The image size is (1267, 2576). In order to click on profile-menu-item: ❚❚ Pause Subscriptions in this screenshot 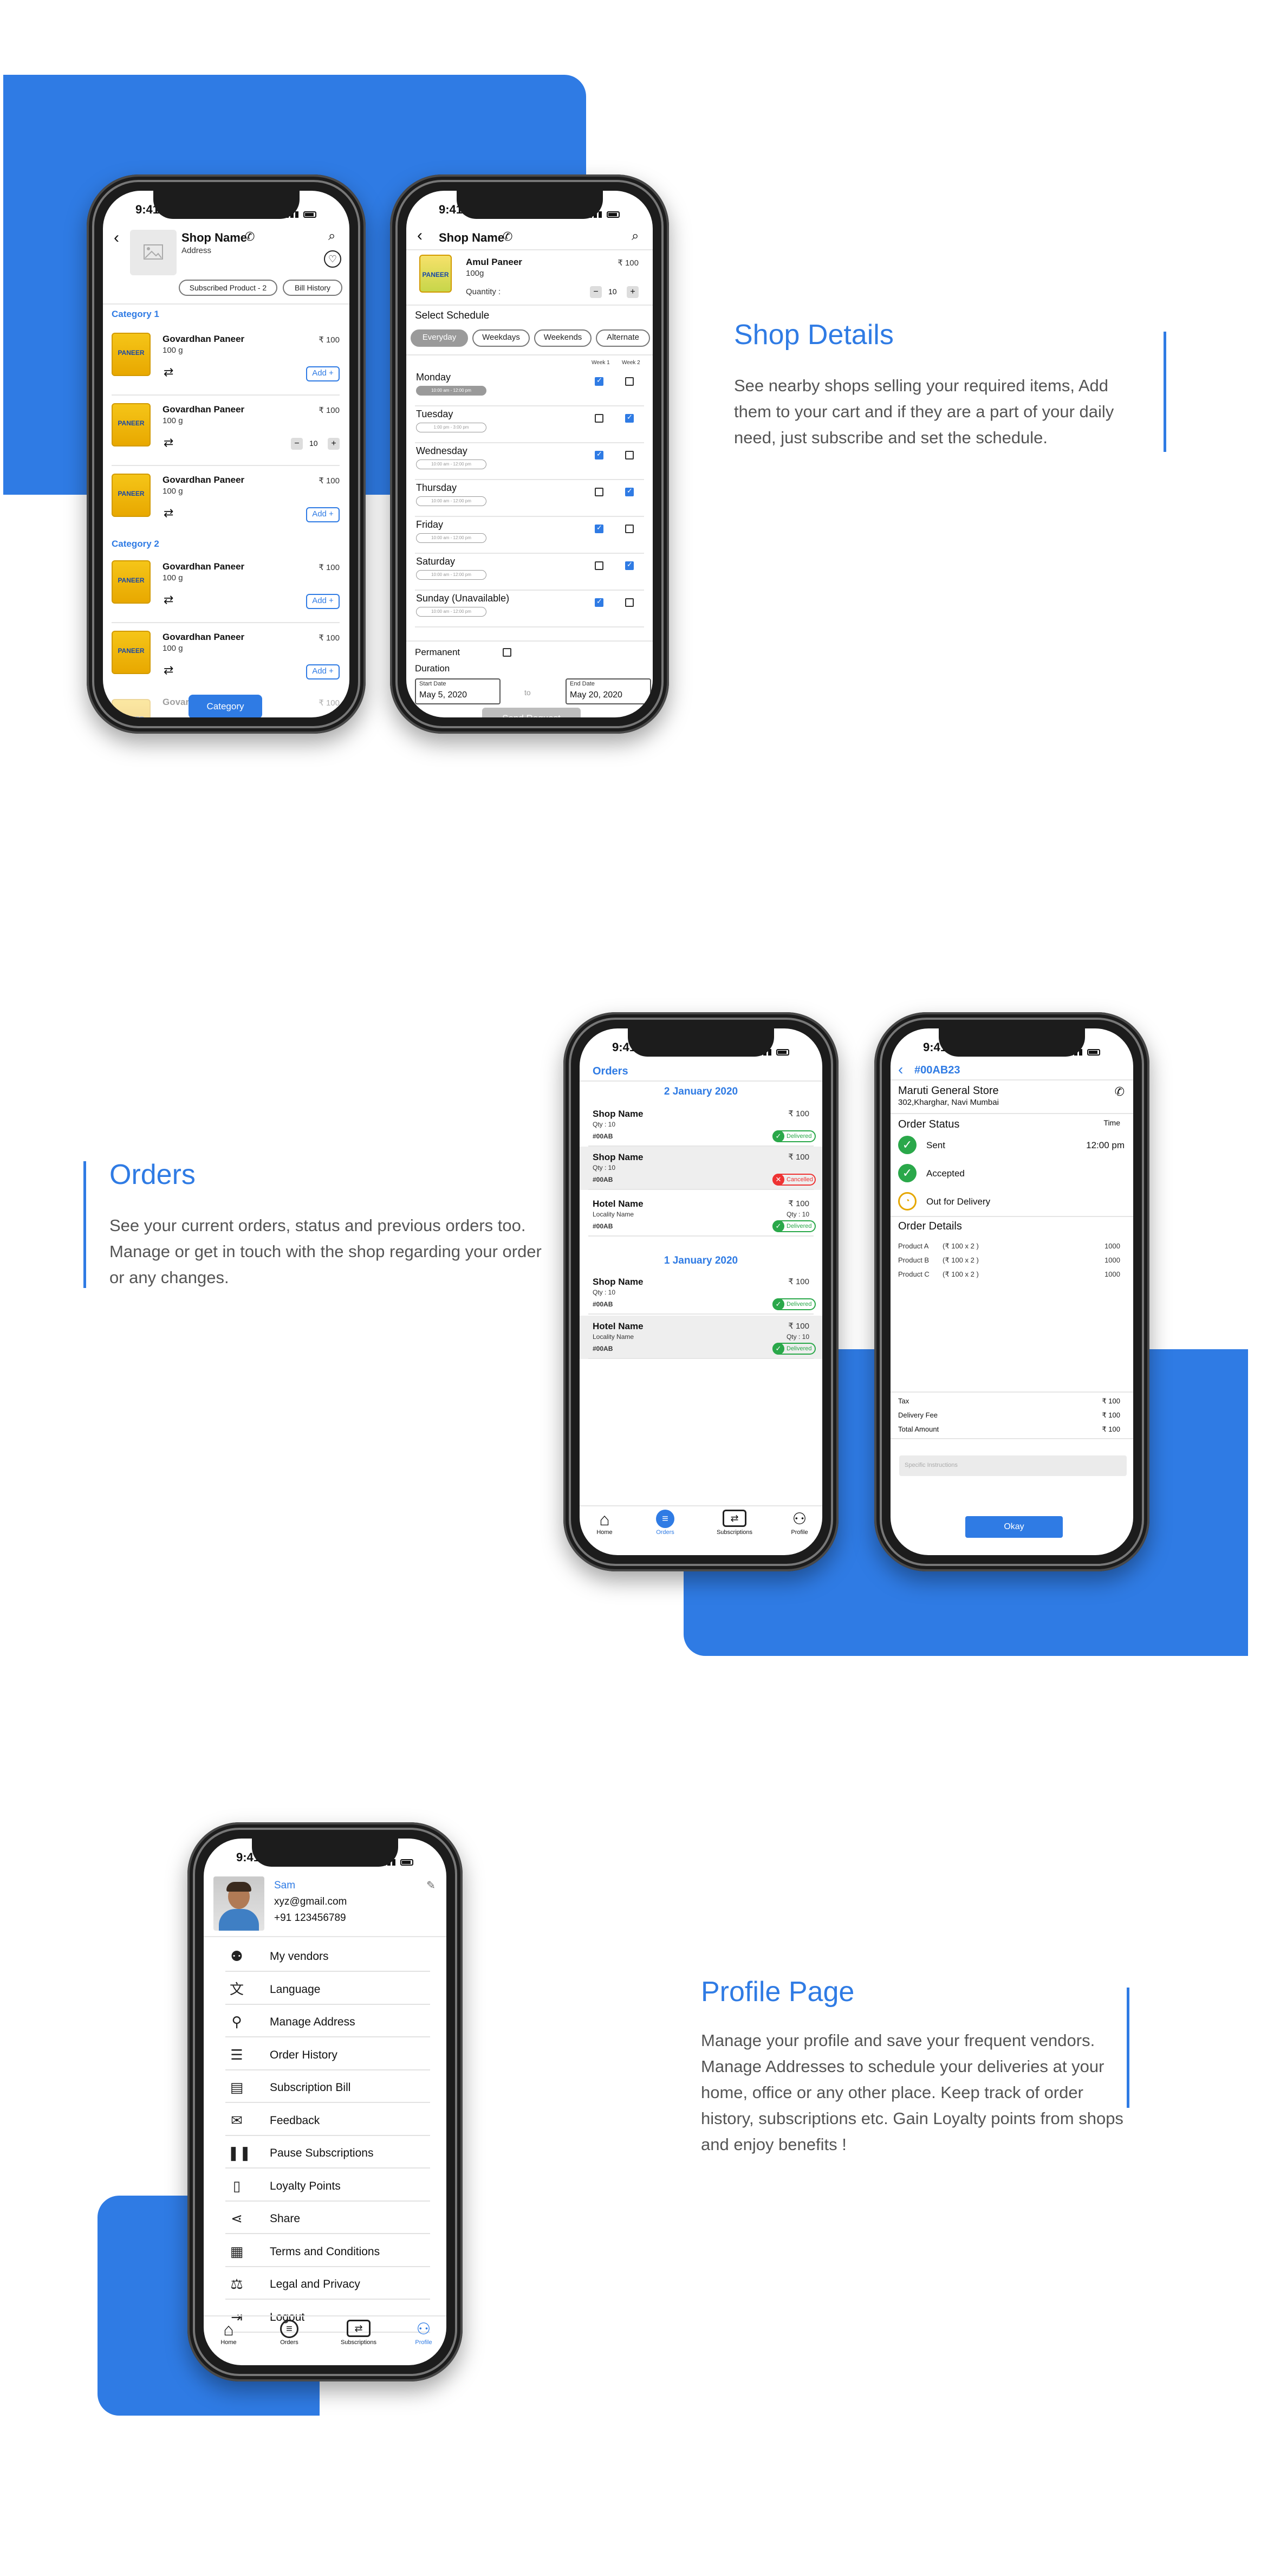, I will do `click(327, 2152)`.